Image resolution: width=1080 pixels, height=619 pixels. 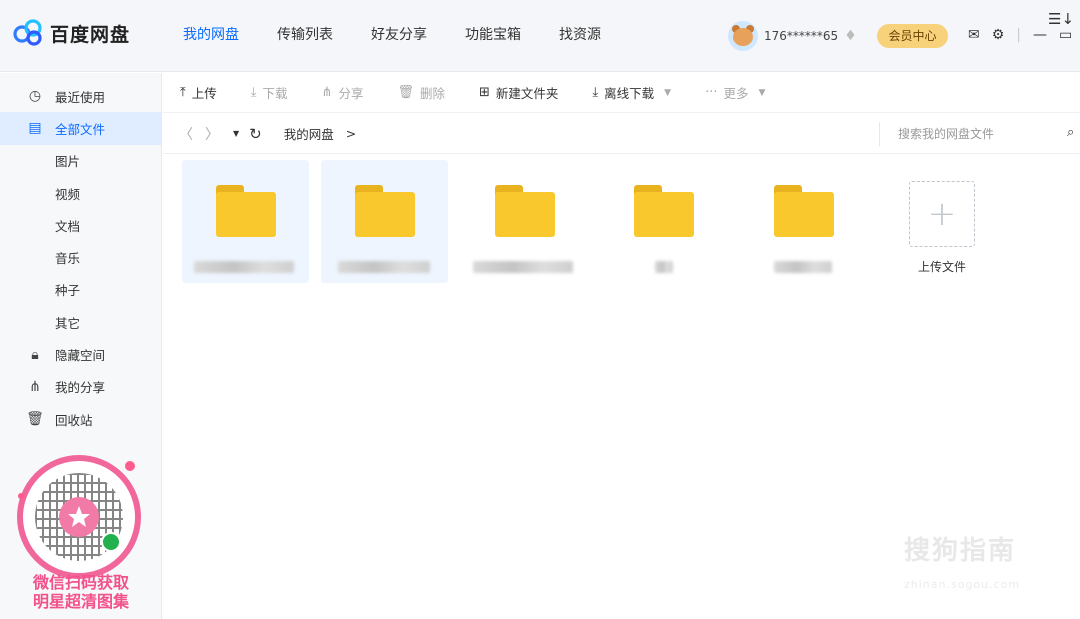 I want to click on more-button: ··· 更多 ▼, so click(x=735, y=92).